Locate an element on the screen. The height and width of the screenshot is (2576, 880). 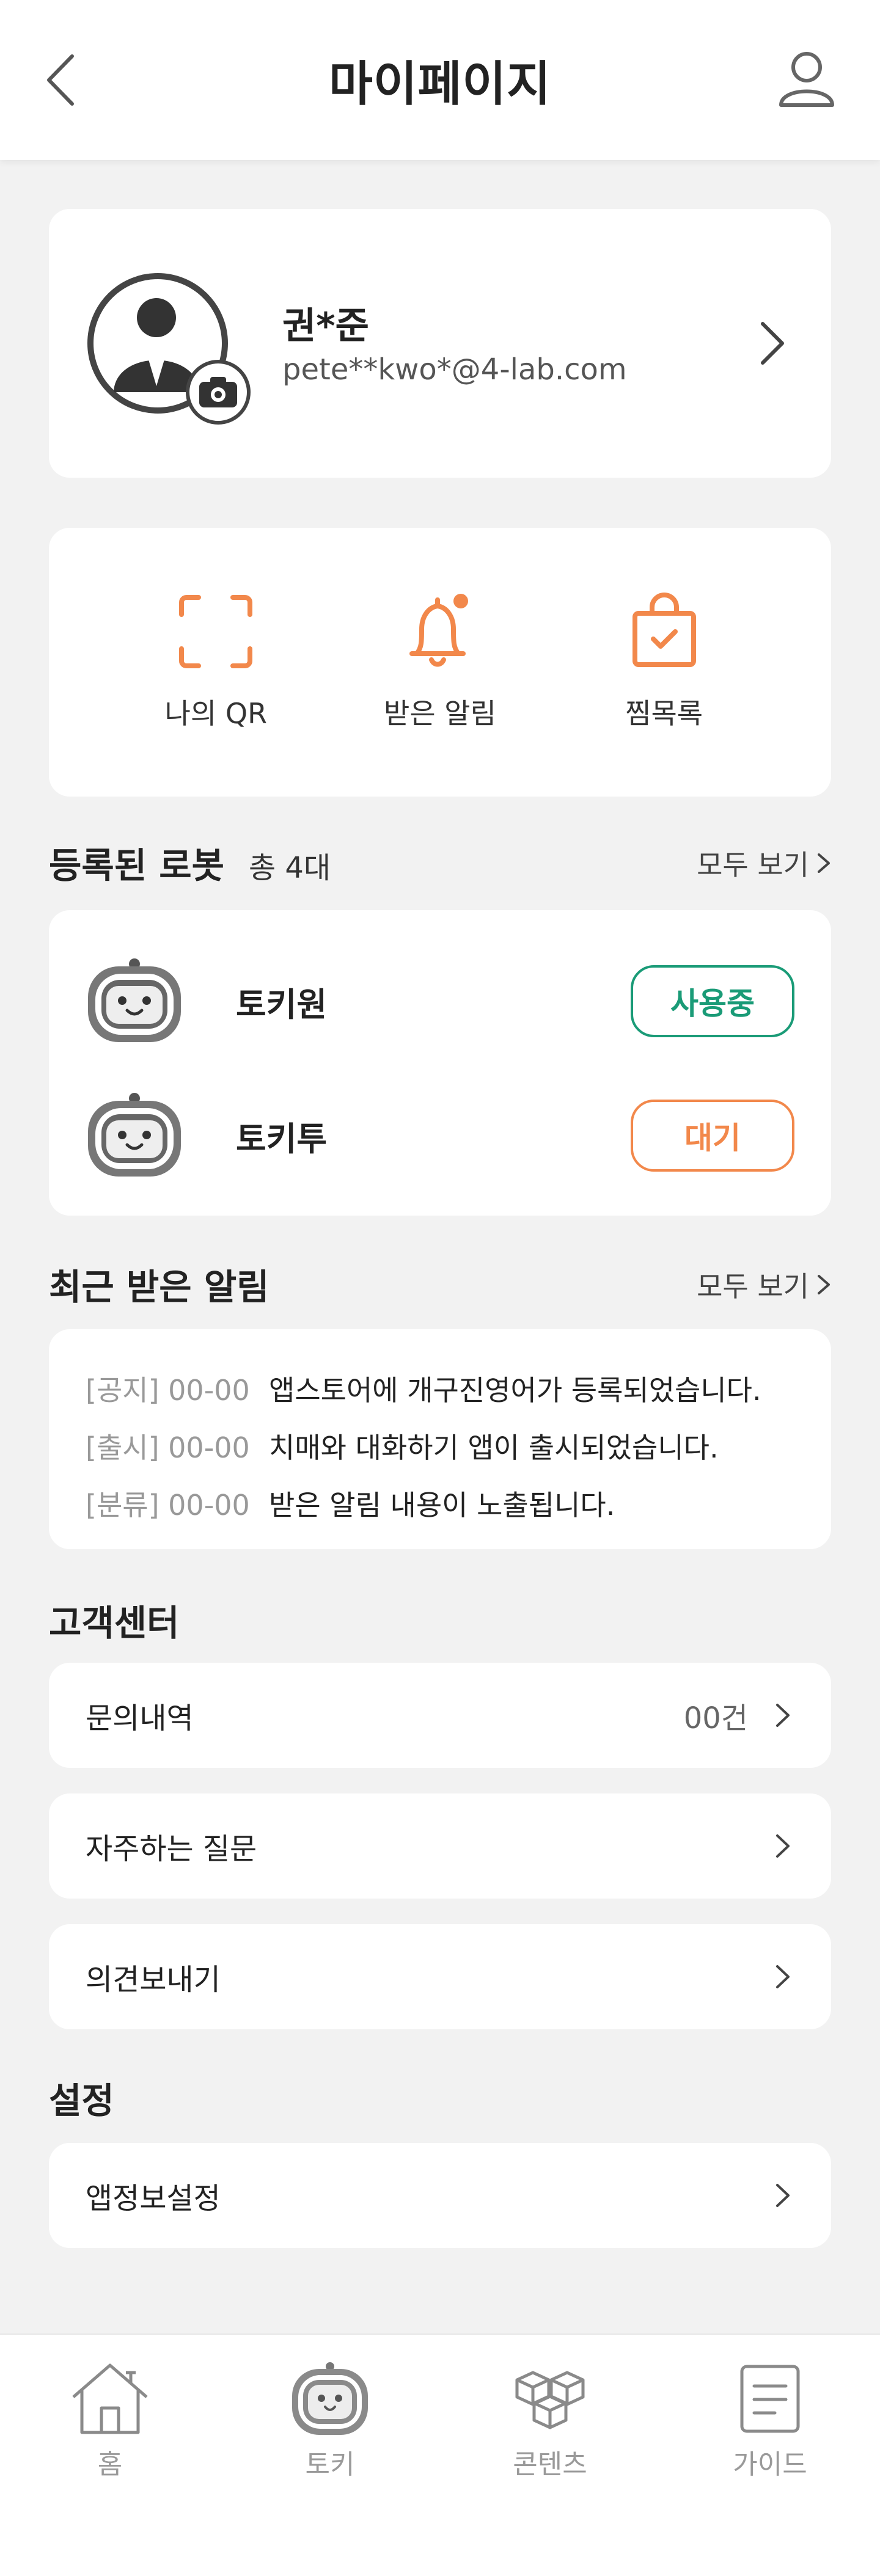
tab-guide: 가이드 is located at coordinates (770, 2455).